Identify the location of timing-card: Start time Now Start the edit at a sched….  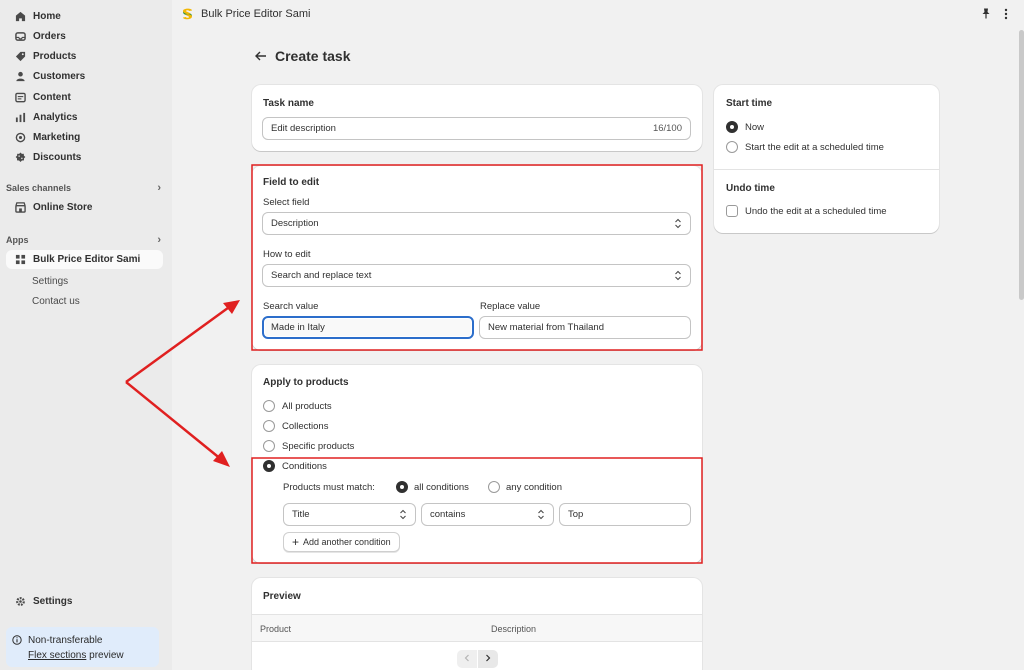
(826, 159).